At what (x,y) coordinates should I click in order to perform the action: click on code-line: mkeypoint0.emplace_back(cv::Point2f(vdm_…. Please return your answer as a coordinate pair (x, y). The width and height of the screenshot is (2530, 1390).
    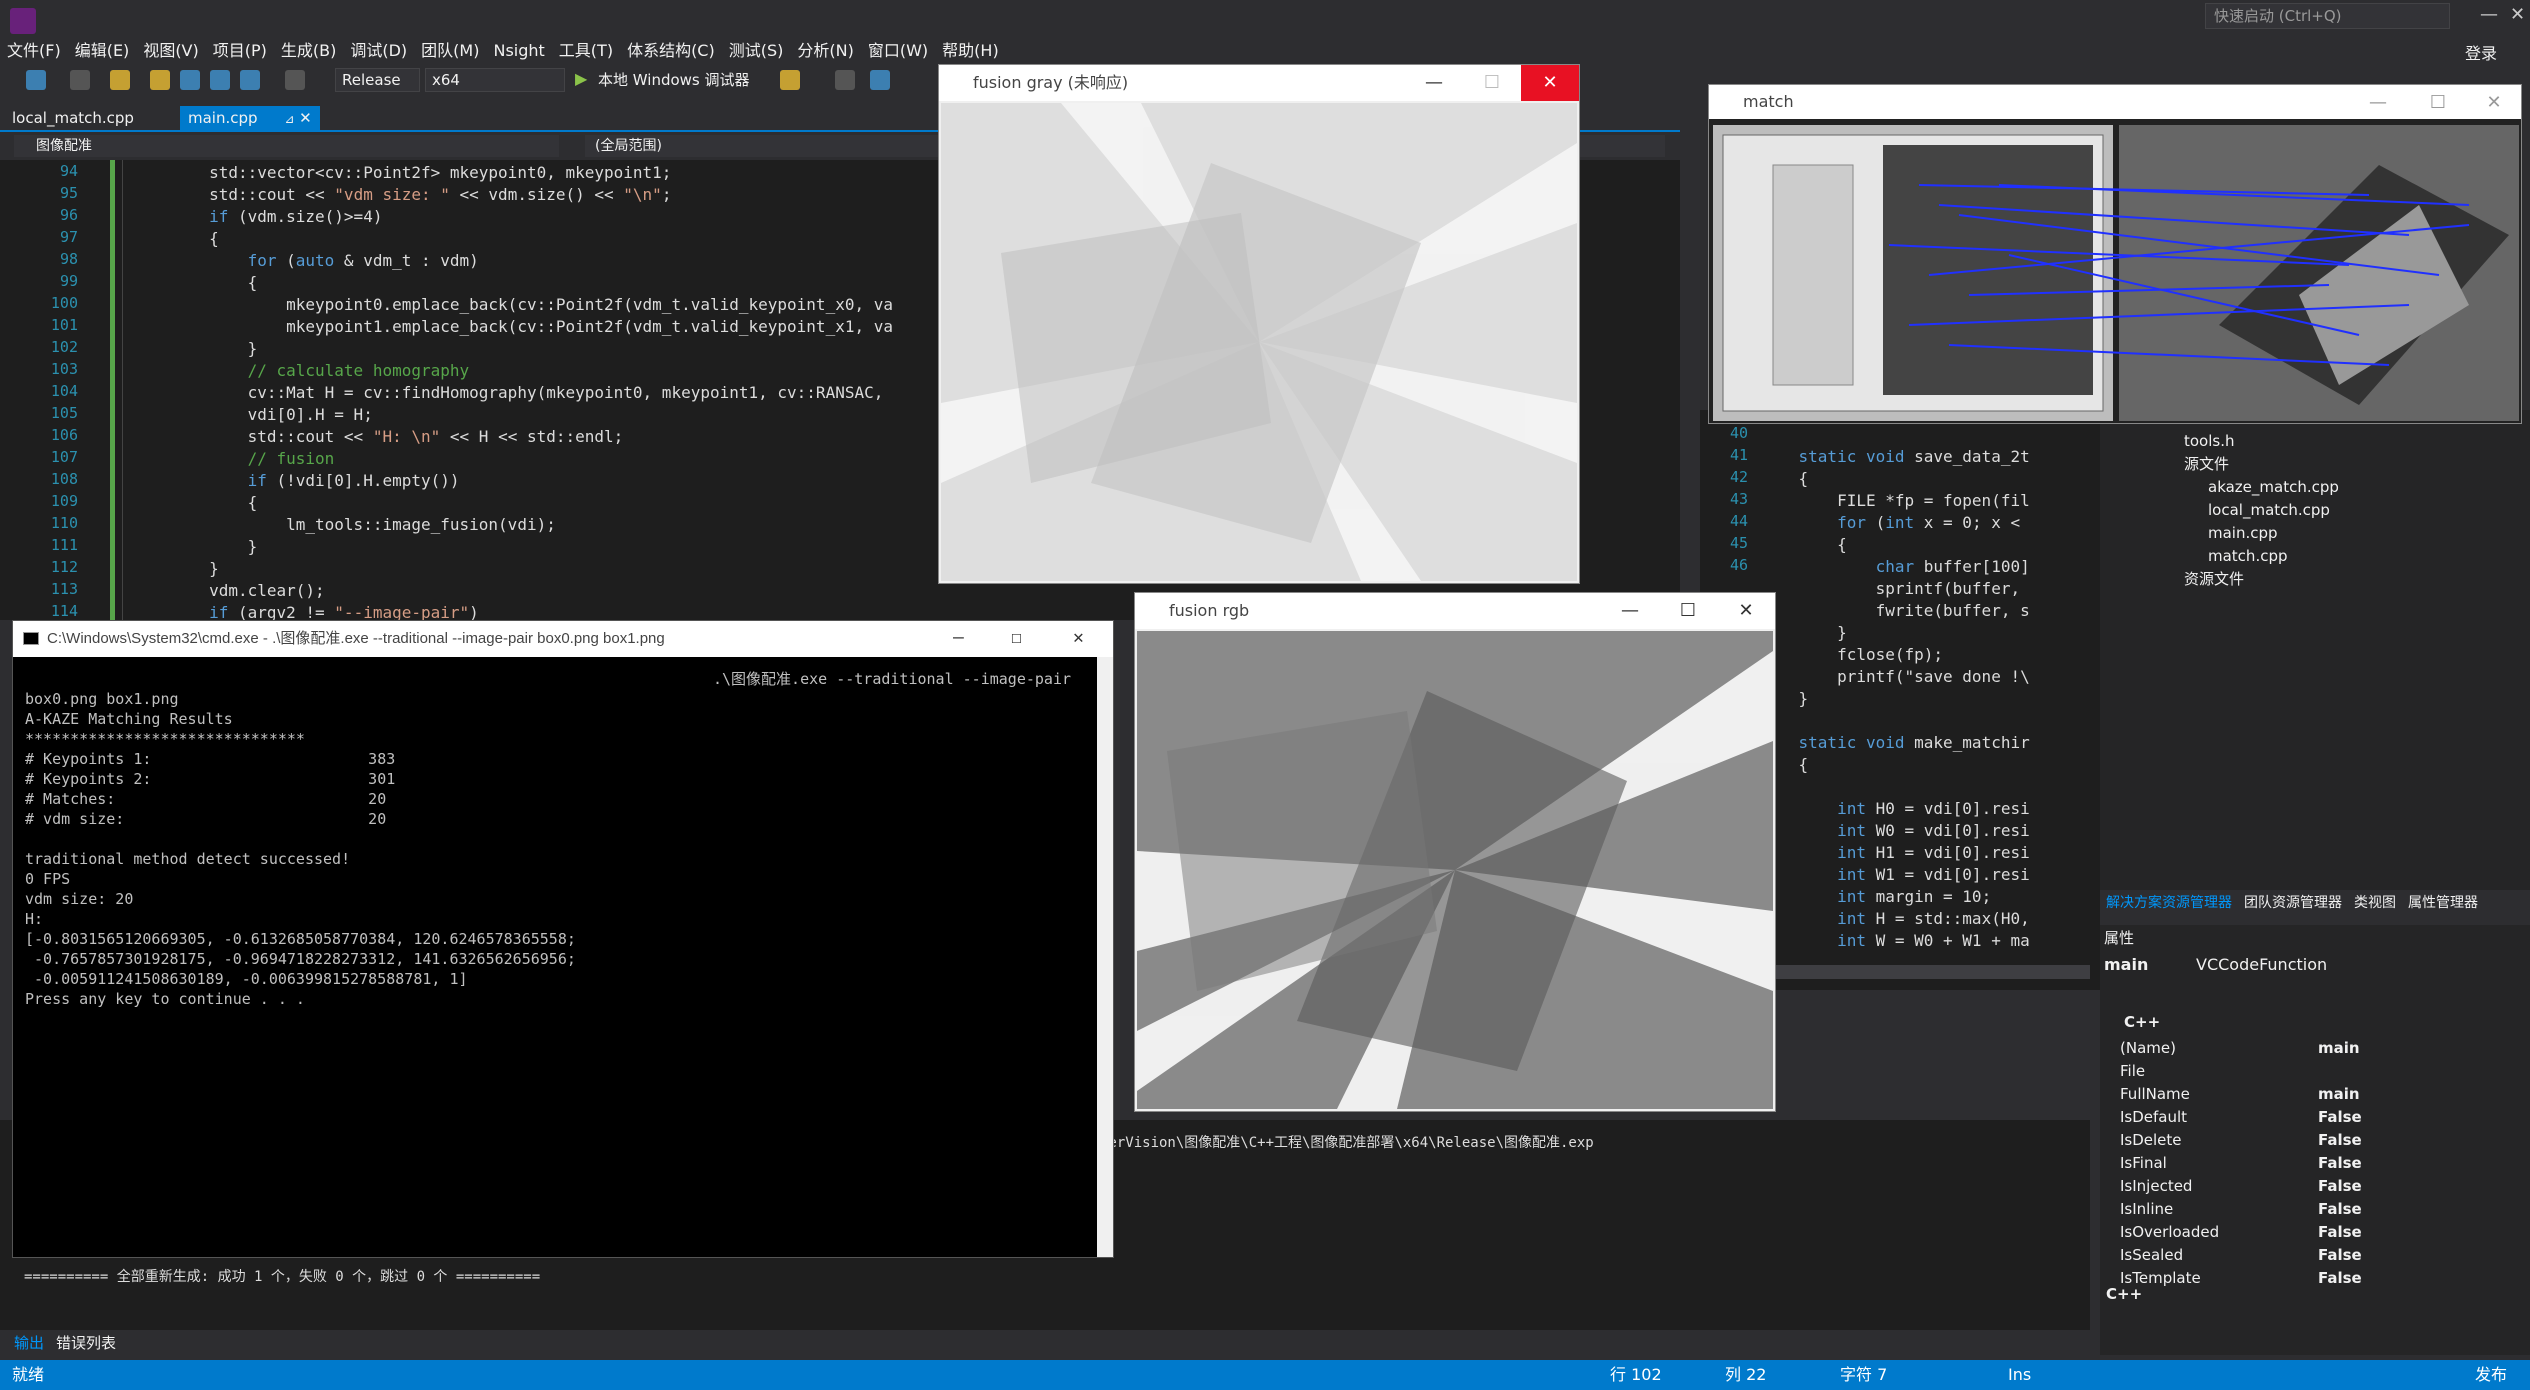
    Looking at the image, I should click on (512, 304).